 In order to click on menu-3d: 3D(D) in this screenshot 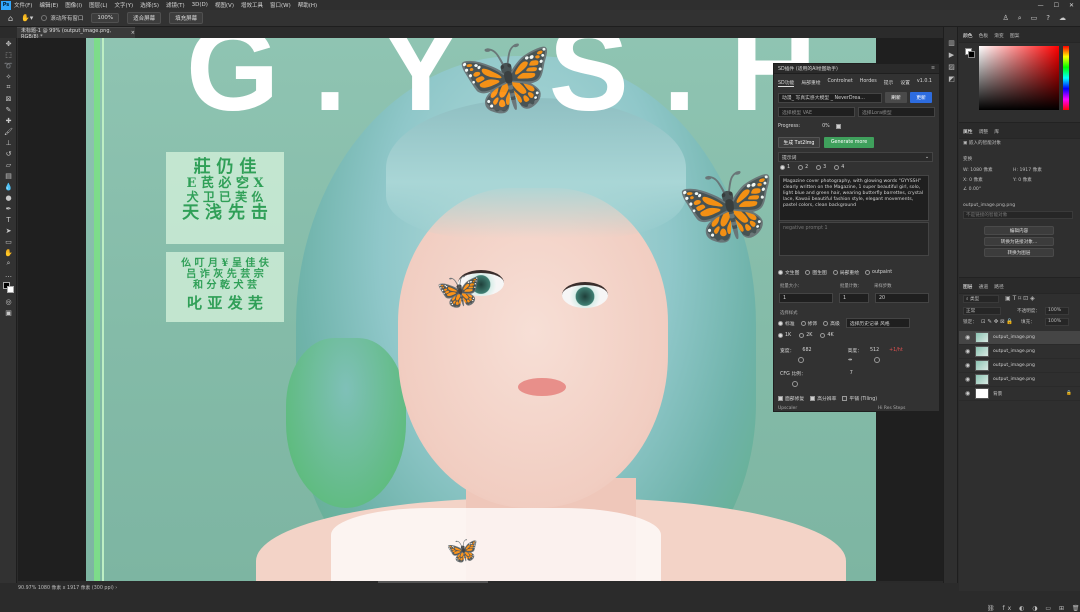, I will do `click(200, 5)`.